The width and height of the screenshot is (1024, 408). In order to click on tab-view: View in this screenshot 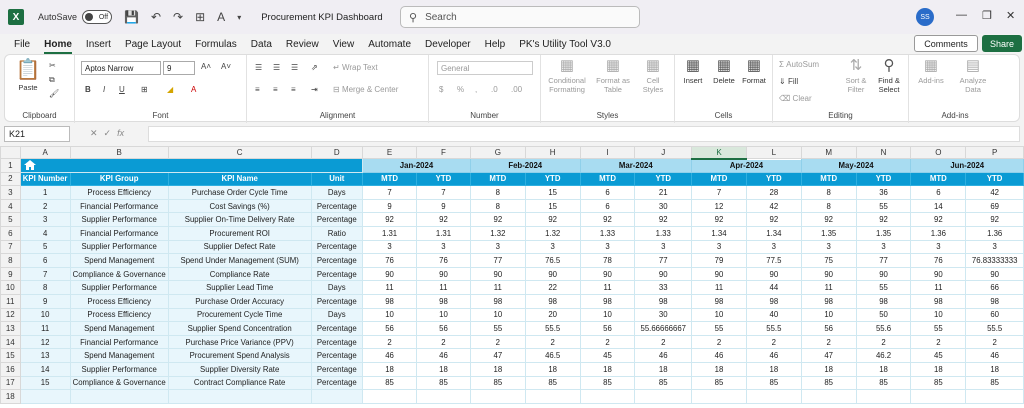, I will do `click(344, 44)`.